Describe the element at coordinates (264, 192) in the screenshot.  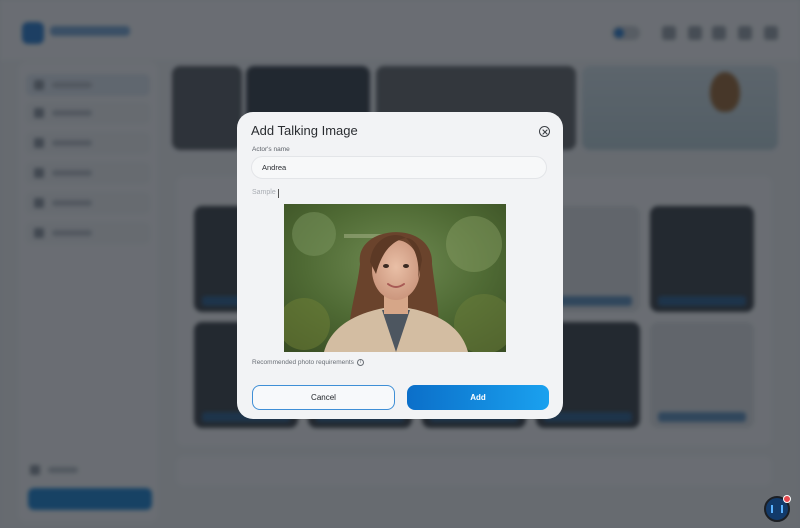
I see `sample-label: Sample` at that location.